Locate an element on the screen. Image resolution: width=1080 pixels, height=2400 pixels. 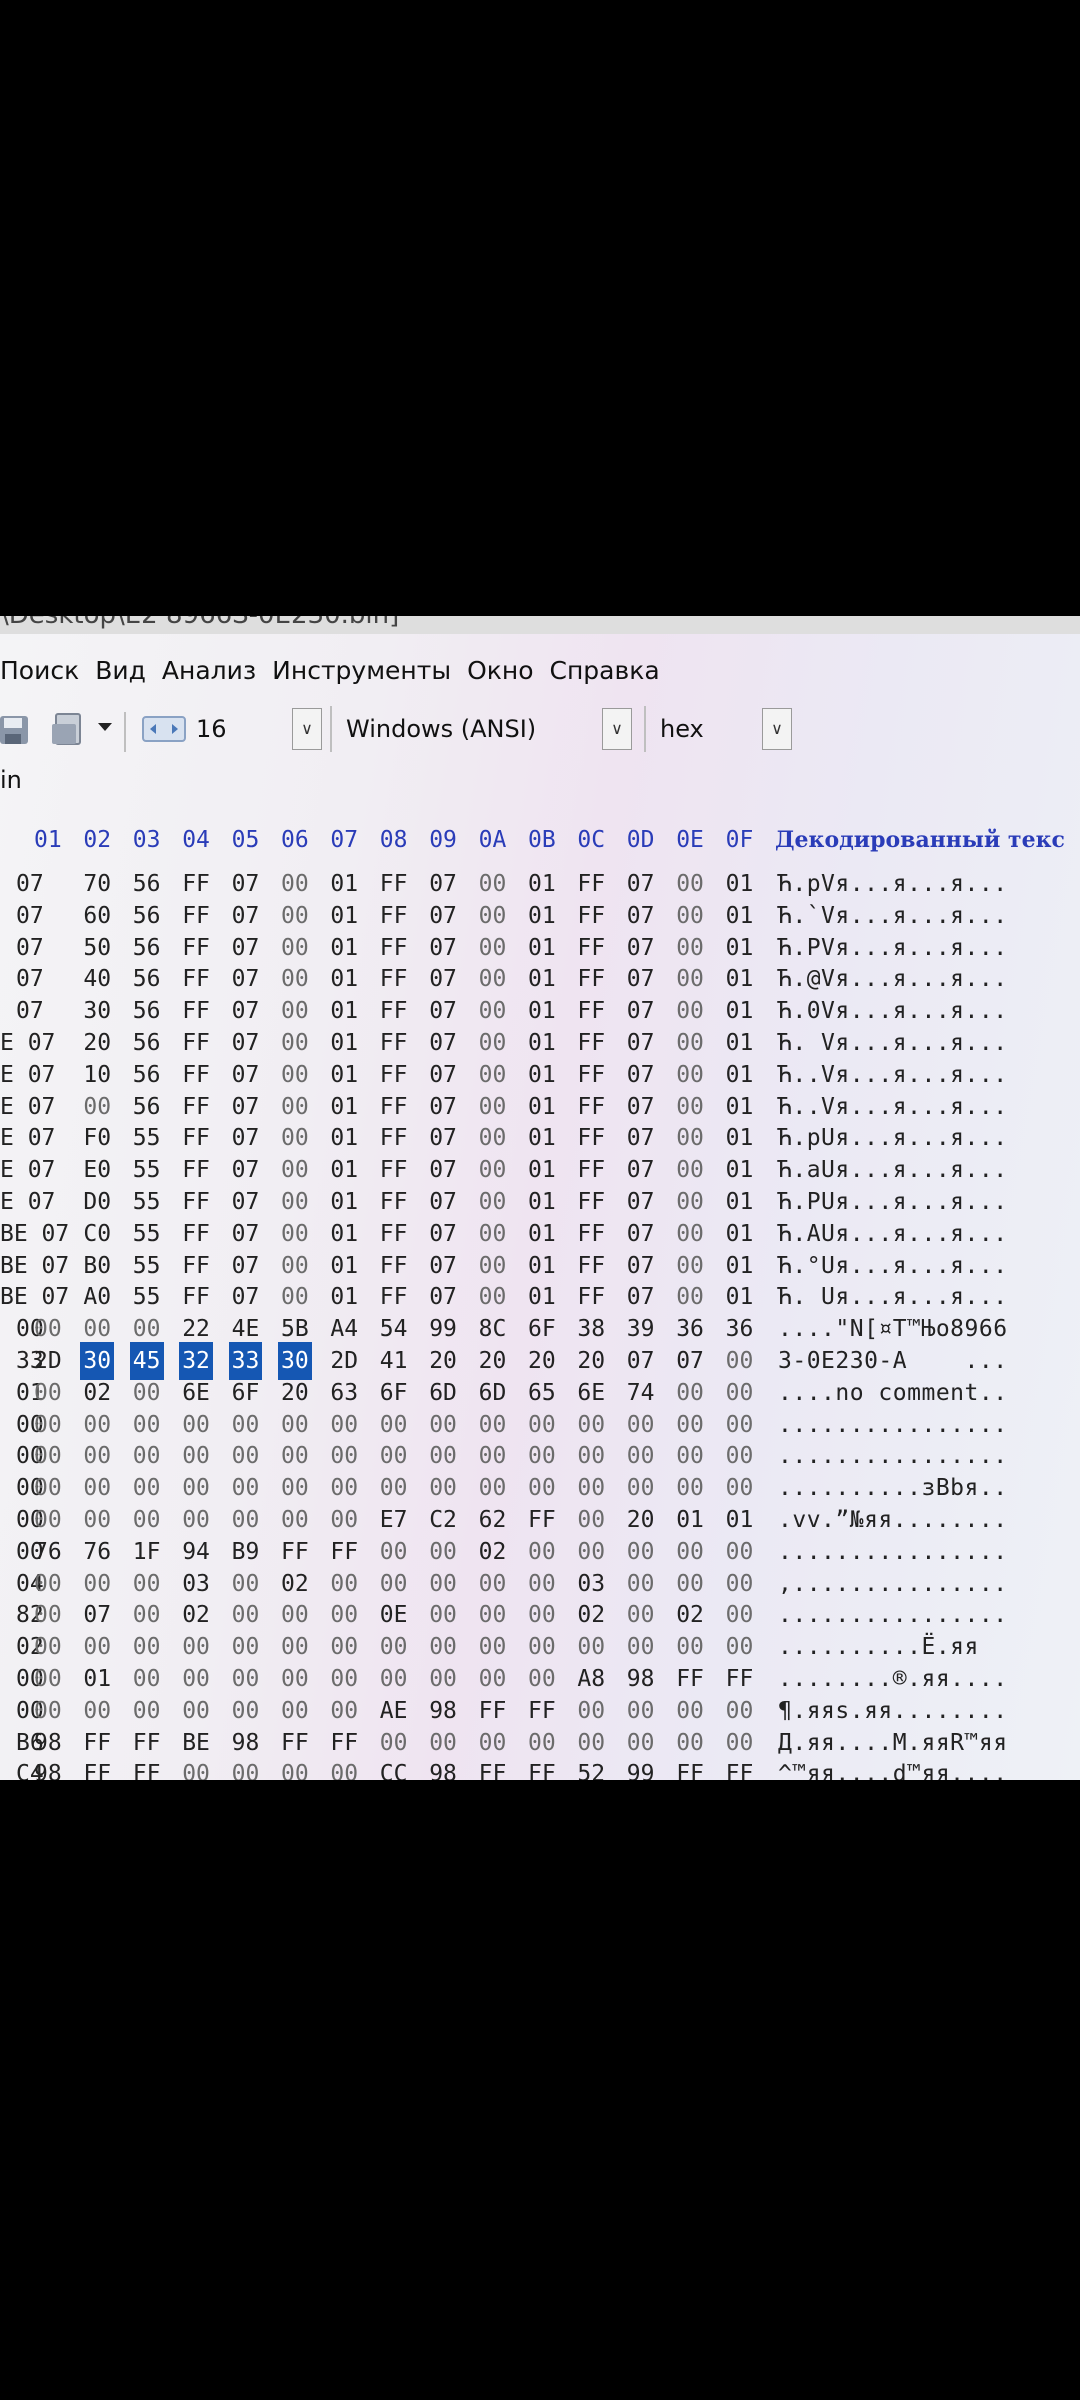
encoding-dropdown: ∨ is located at coordinates (617, 729).